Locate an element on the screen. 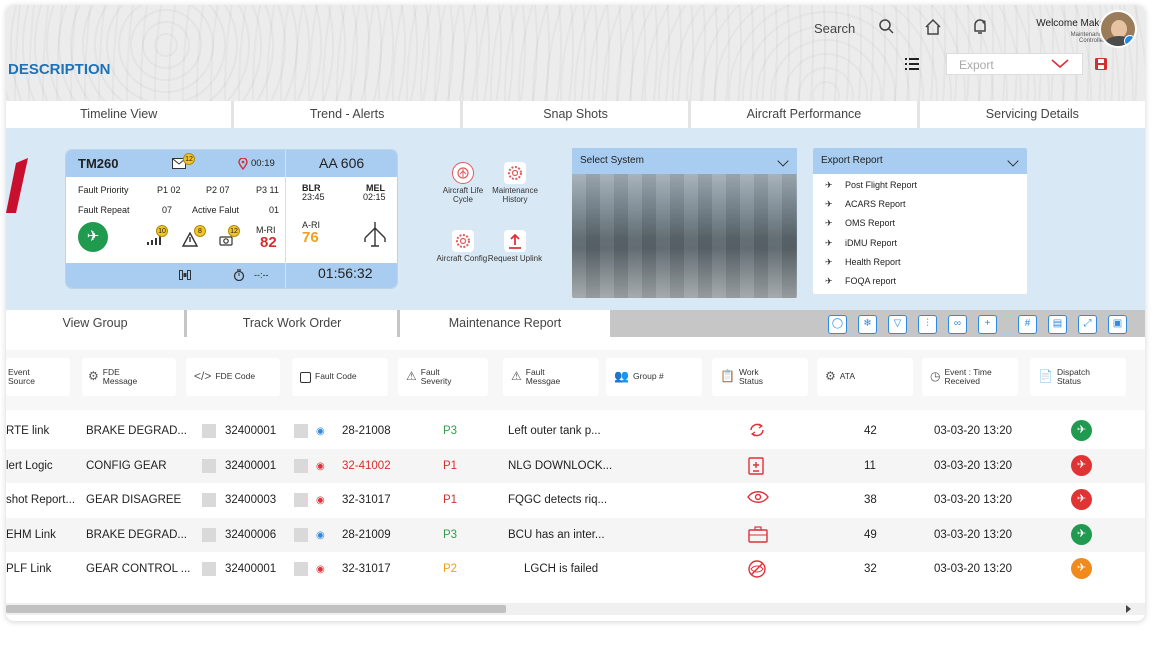 Image resolution: width=1170 pixels, height=646 pixels. col-fde-code: </> FDE Code is located at coordinates (233, 377).